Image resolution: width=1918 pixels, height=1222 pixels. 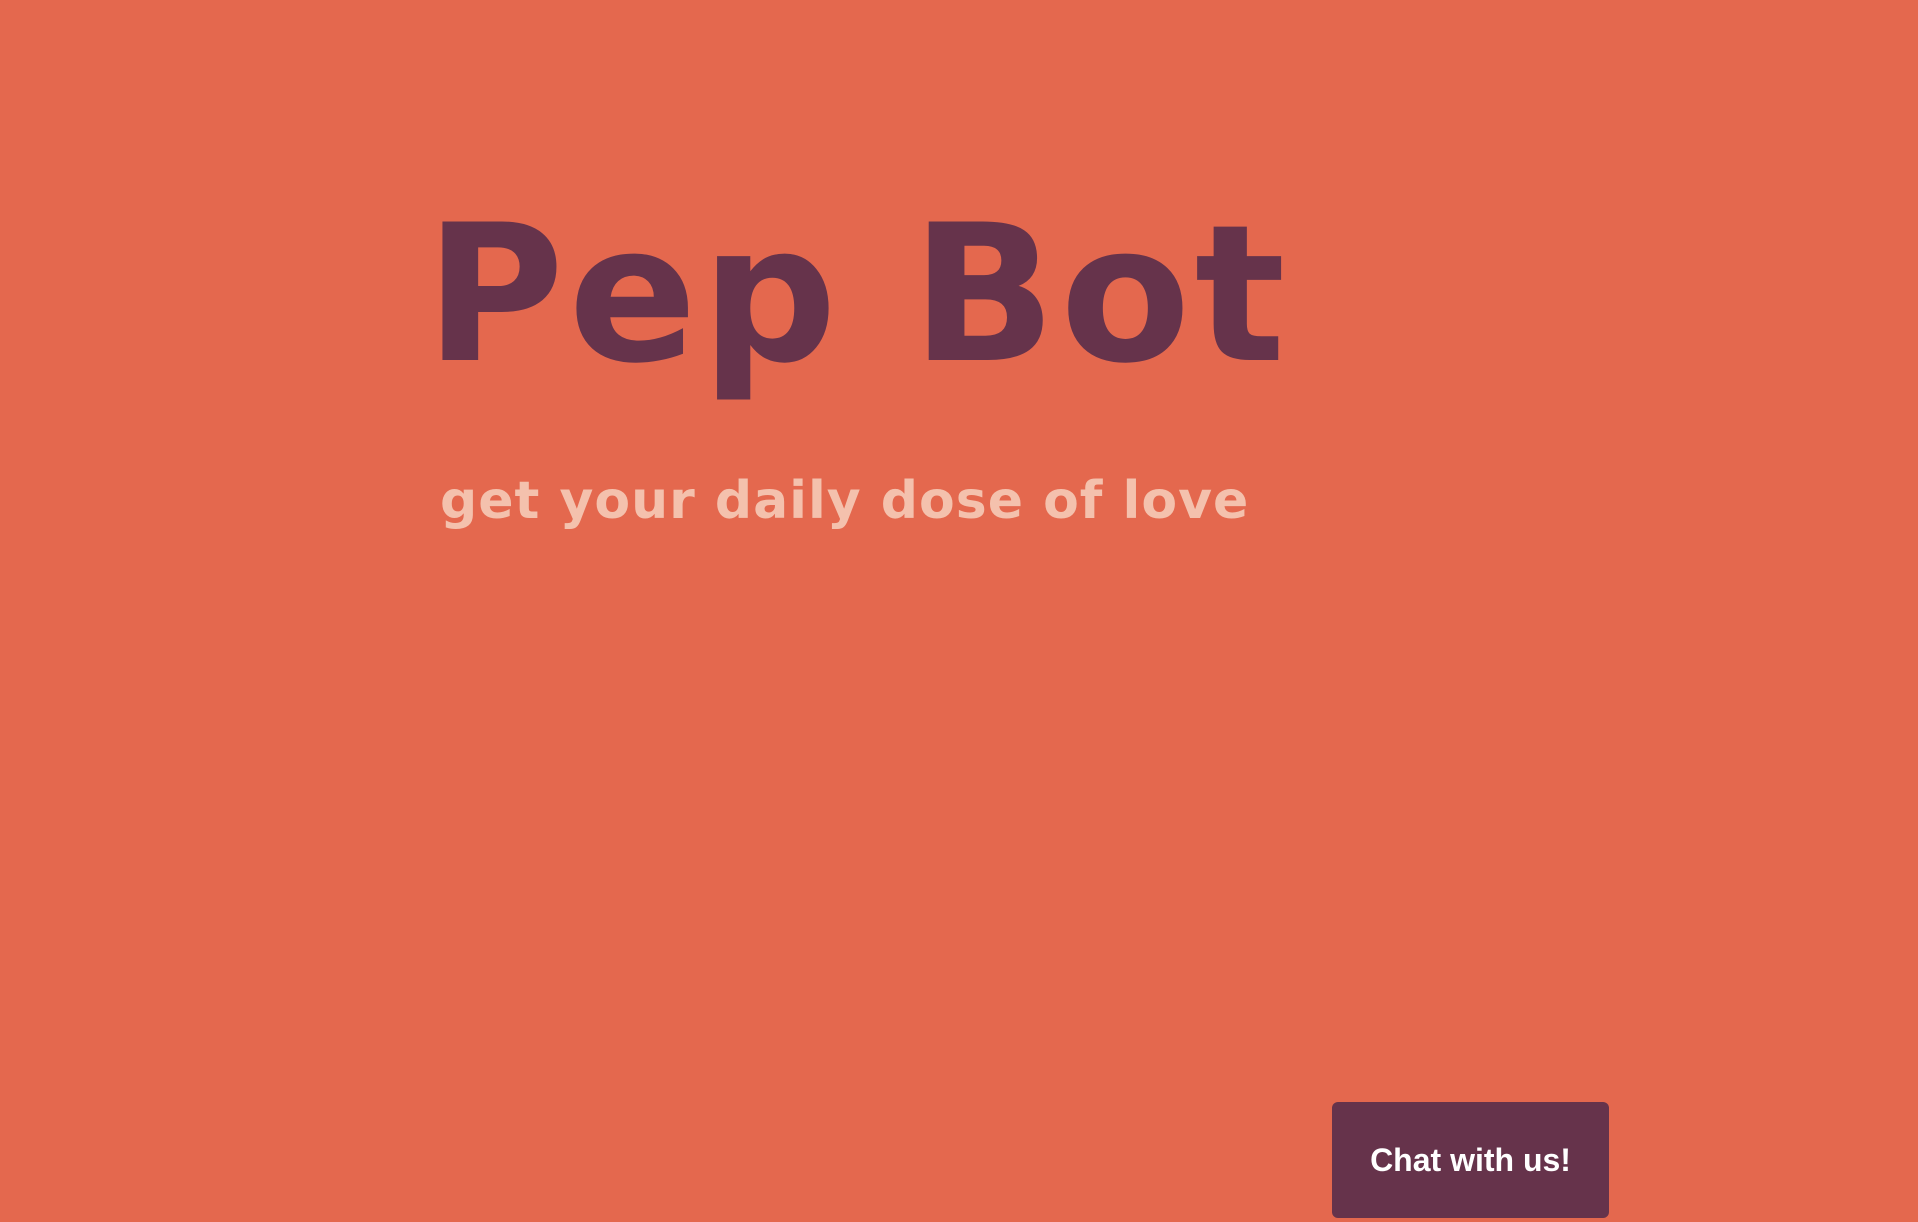 What do you see at coordinates (1470, 1160) in the screenshot?
I see `chat-with-us-button: Chat with us!` at bounding box center [1470, 1160].